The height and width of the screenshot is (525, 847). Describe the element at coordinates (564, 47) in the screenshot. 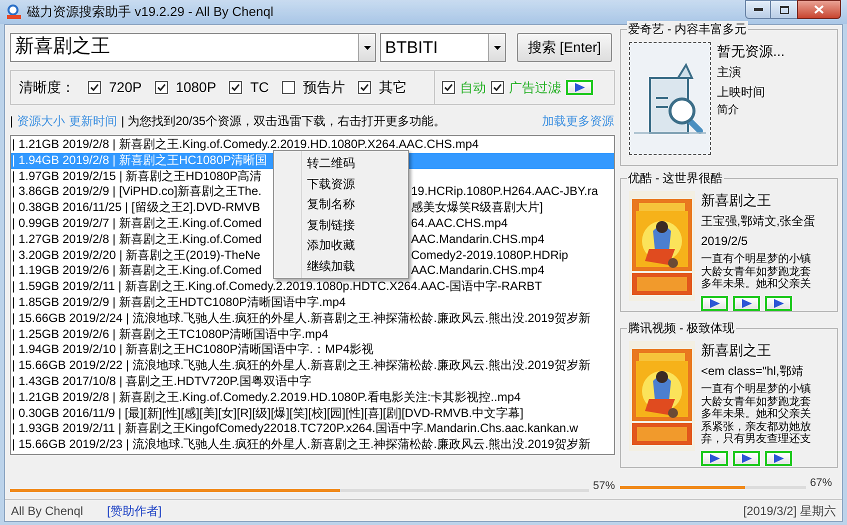

I see `search-button: 搜索 [Enter]` at that location.